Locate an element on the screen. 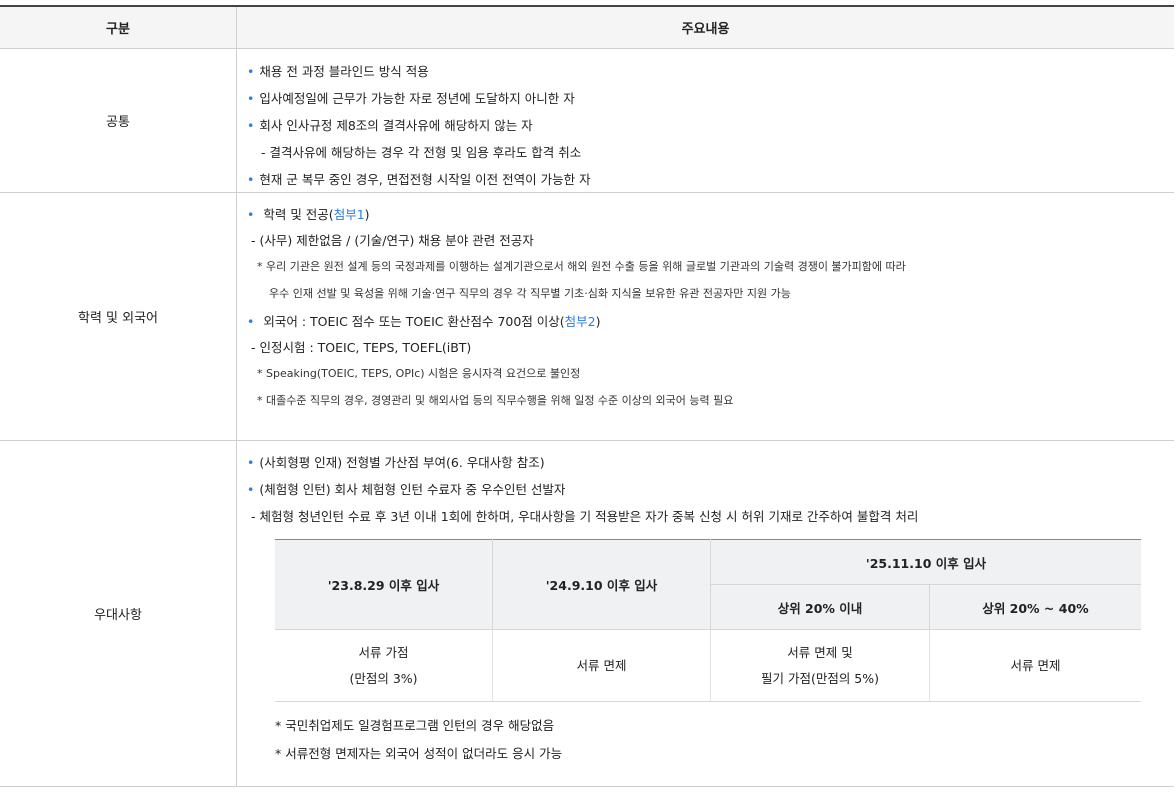 The height and width of the screenshot is (808, 1176). row-category: 공통 is located at coordinates (118, 120).